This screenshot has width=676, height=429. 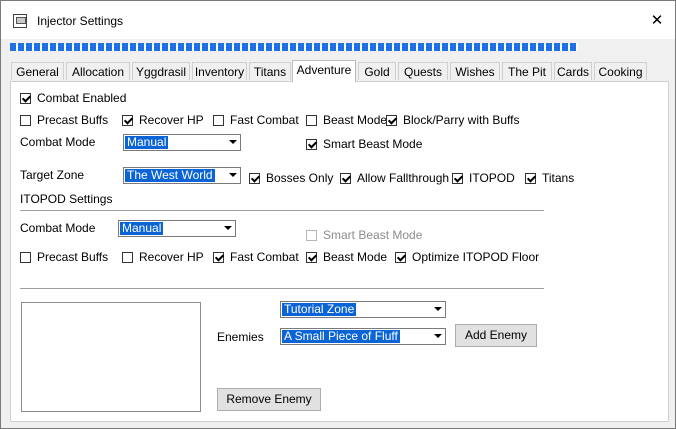 I want to click on itopod-fast-combat-box, so click(x=218, y=257).